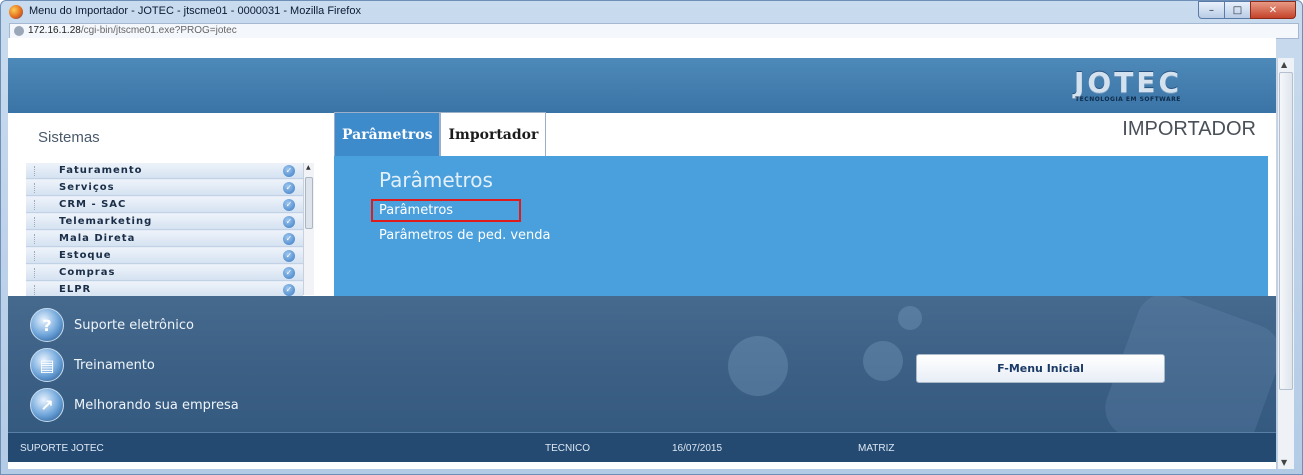  What do you see at coordinates (642, 447) in the screenshot?
I see `status-bar: SUPORTE JOTEC TECNICO 16/07/2015 MATRIZ` at bounding box center [642, 447].